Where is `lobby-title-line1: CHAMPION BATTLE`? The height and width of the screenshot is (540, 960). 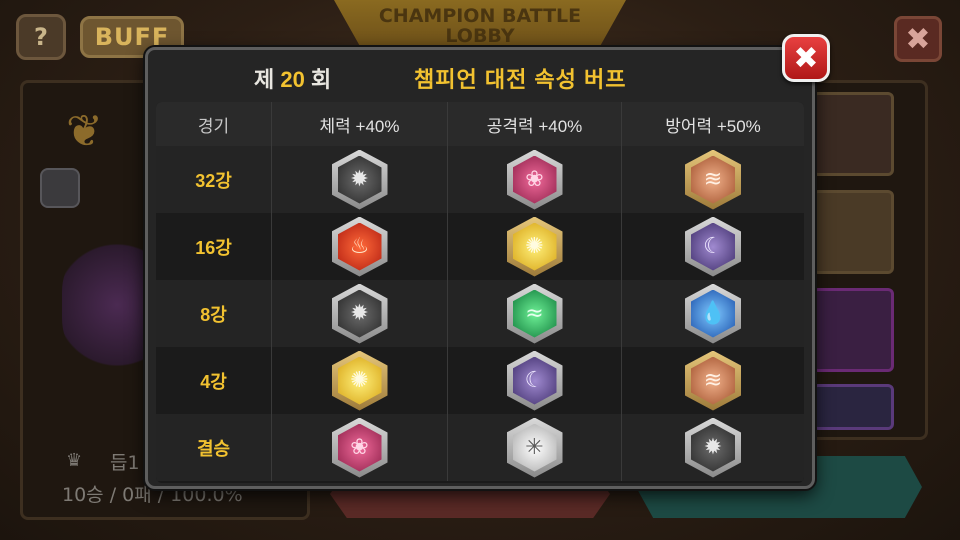 lobby-title-line1: CHAMPION BATTLE is located at coordinates (480, 16).